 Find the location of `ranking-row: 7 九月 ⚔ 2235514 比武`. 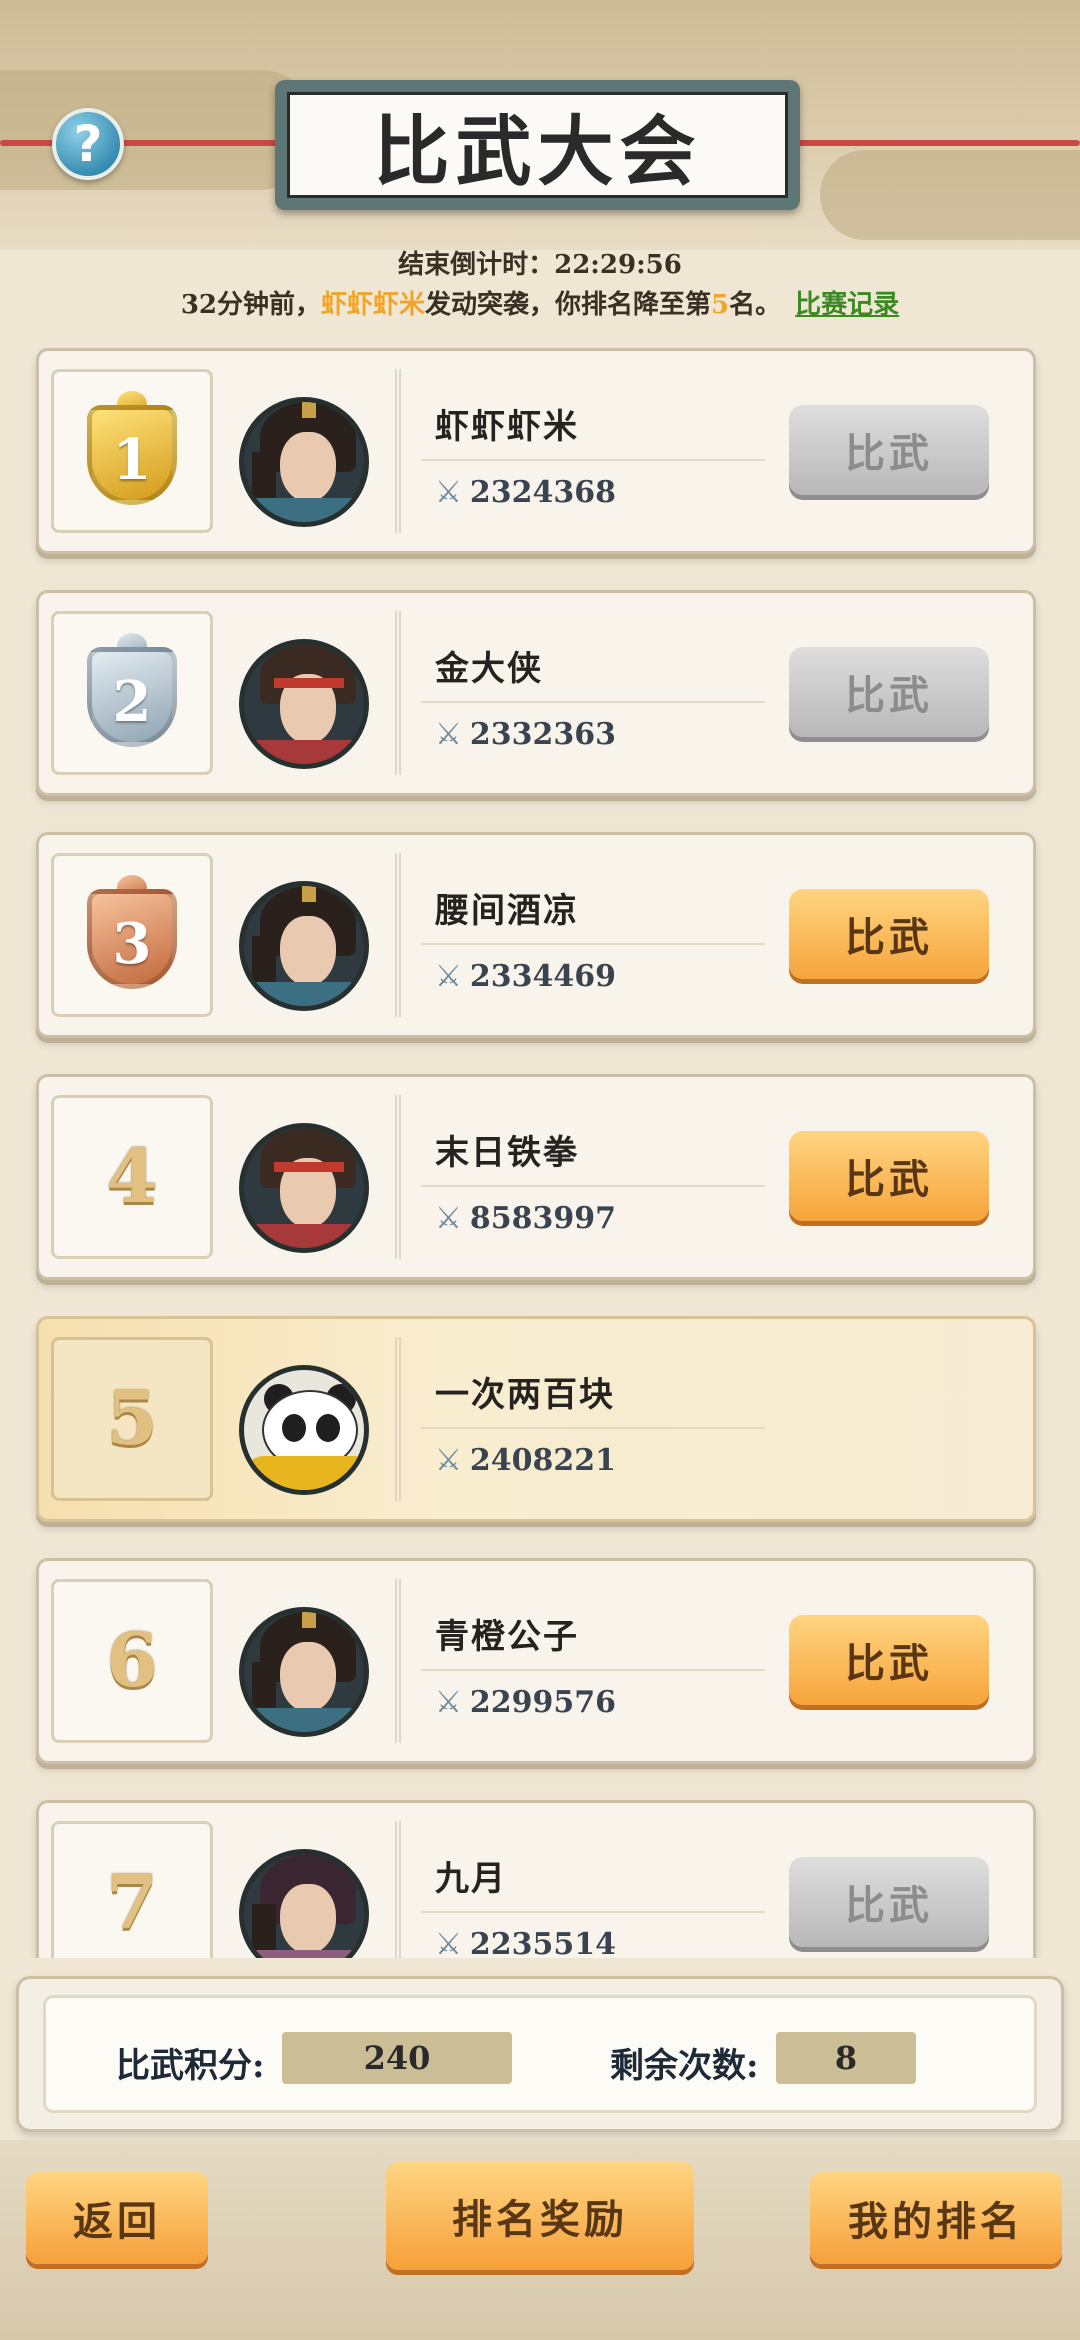

ranking-row: 7 九月 ⚔ 2235514 比武 is located at coordinates (536, 1879).